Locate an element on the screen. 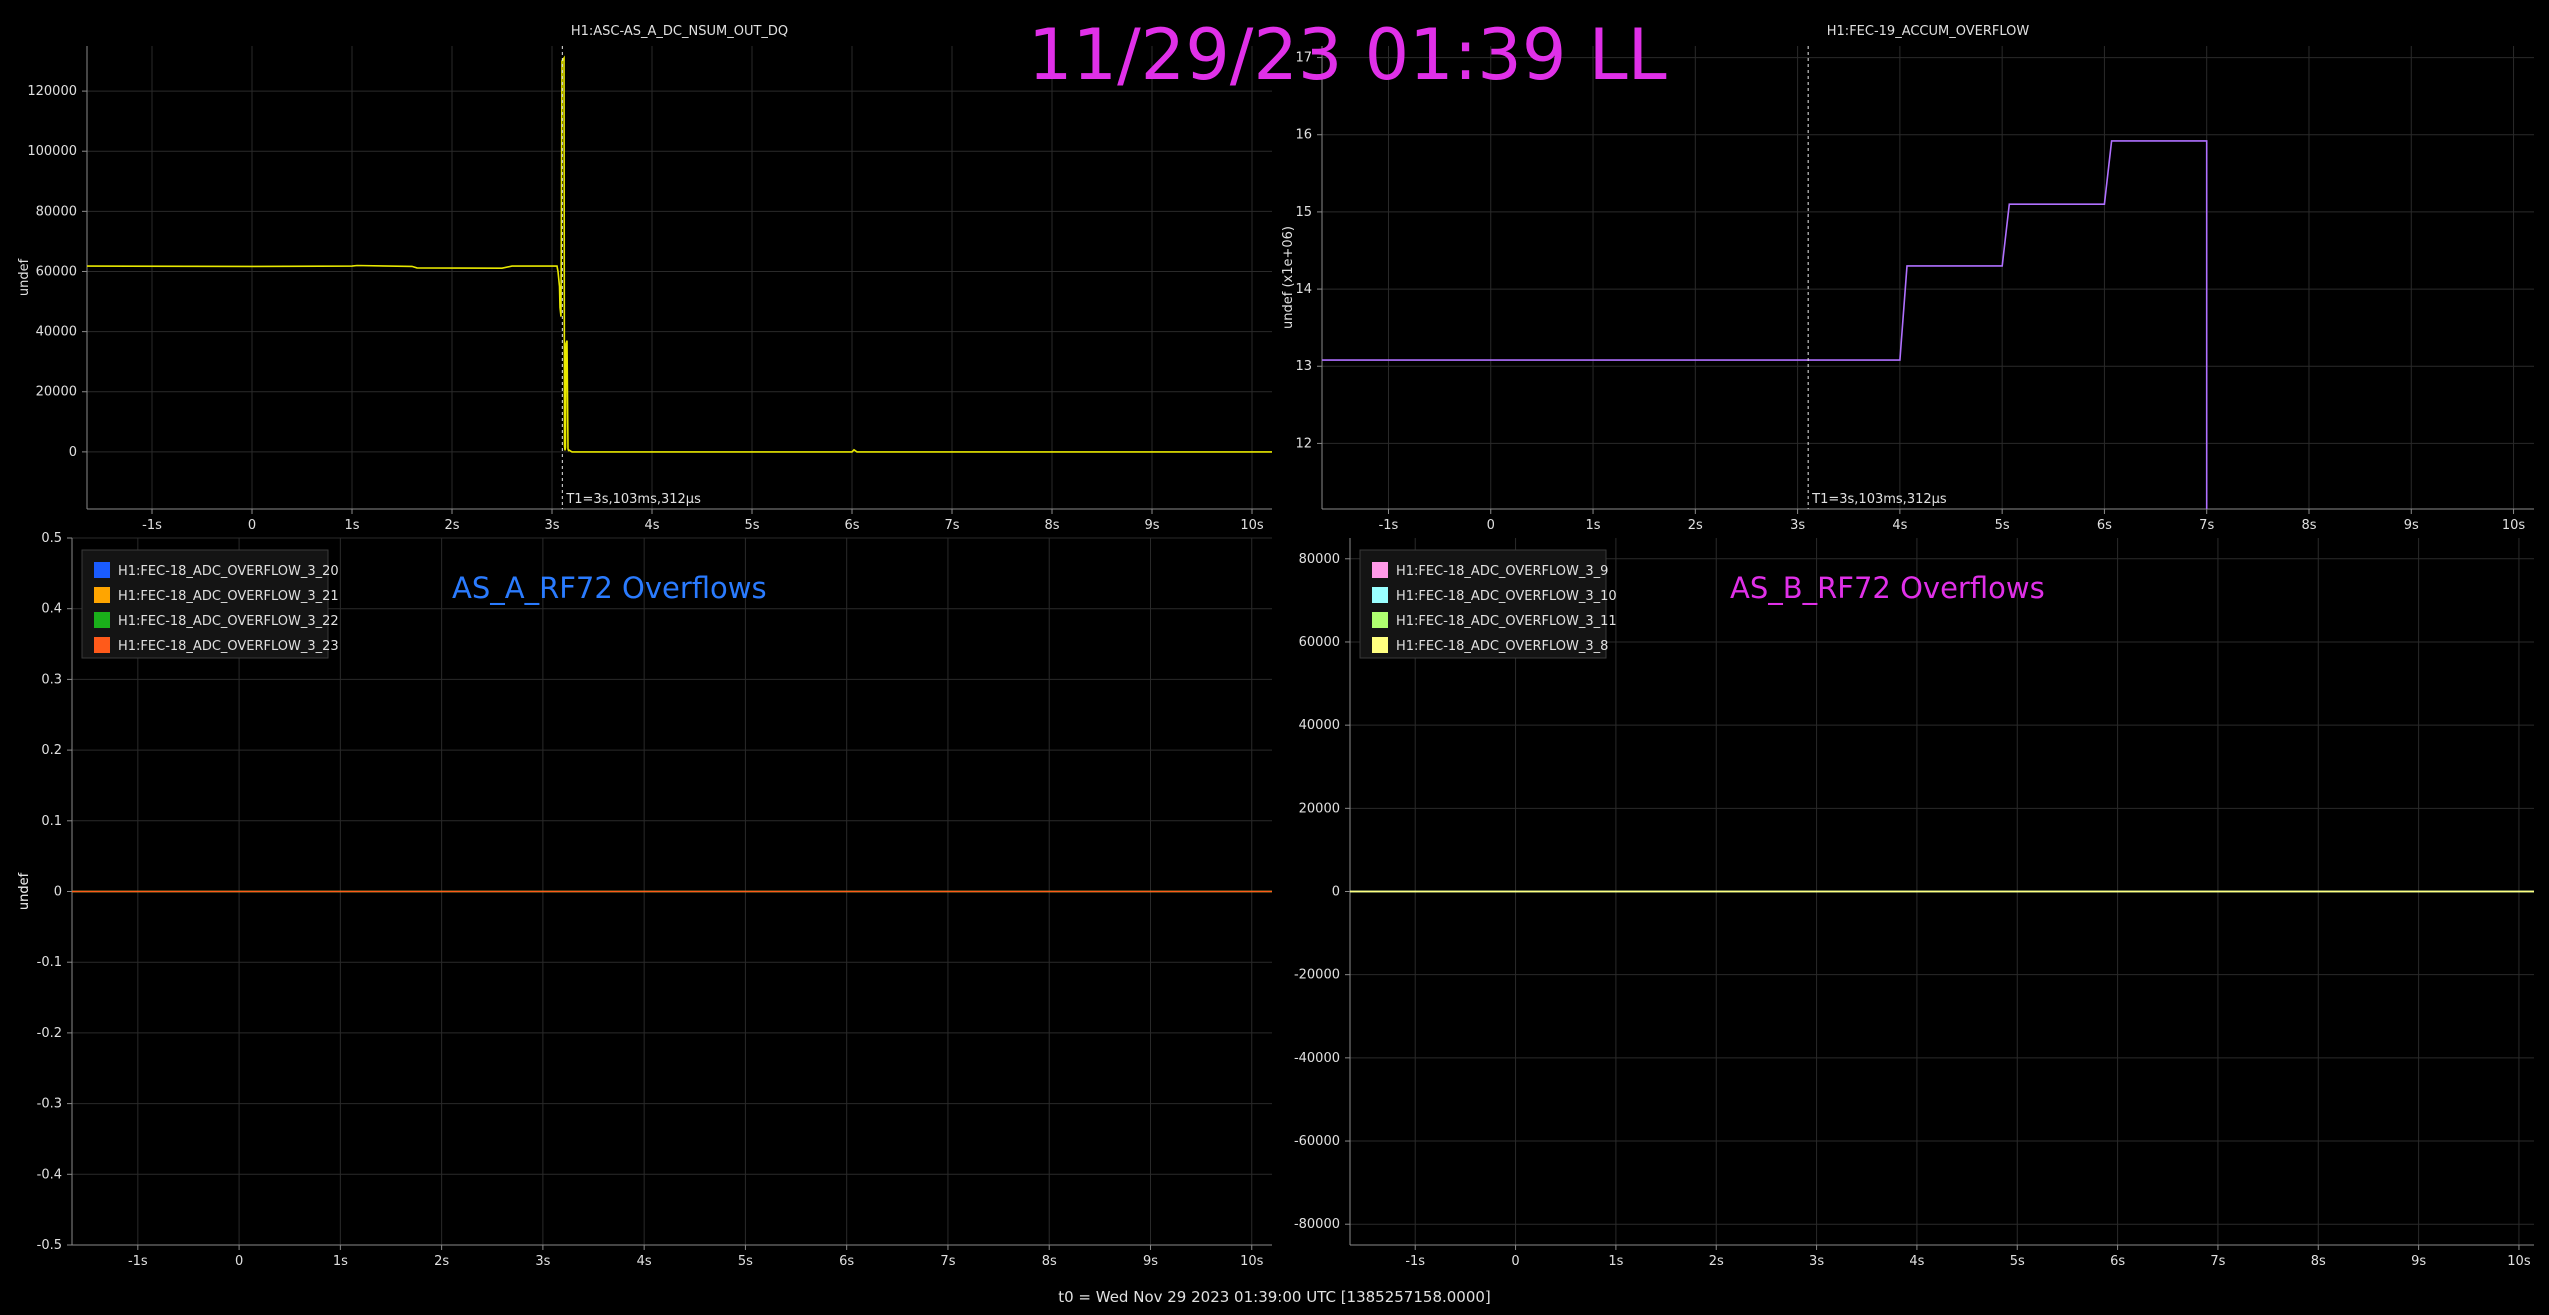  y-tick-label-2: 14 is located at coordinates (1303, 289).